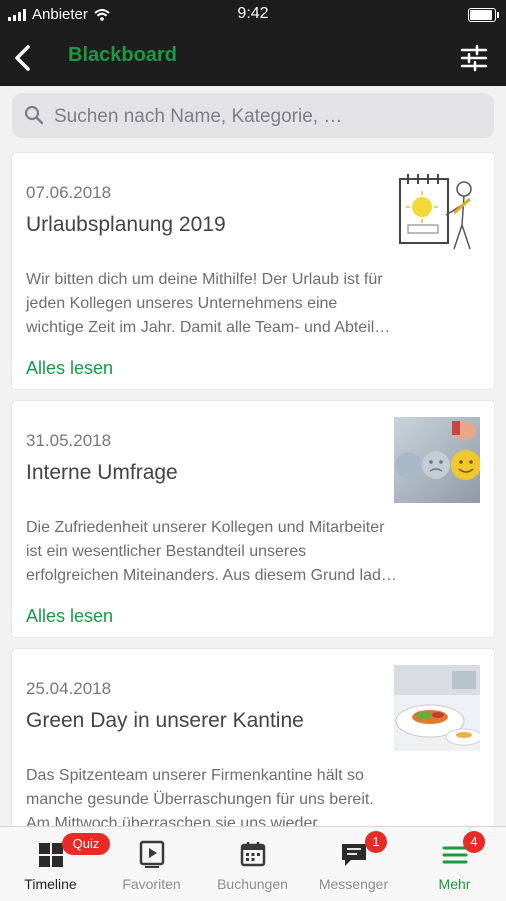  Describe the element at coordinates (437, 212) in the screenshot. I see `calendar-sketch-image` at that location.